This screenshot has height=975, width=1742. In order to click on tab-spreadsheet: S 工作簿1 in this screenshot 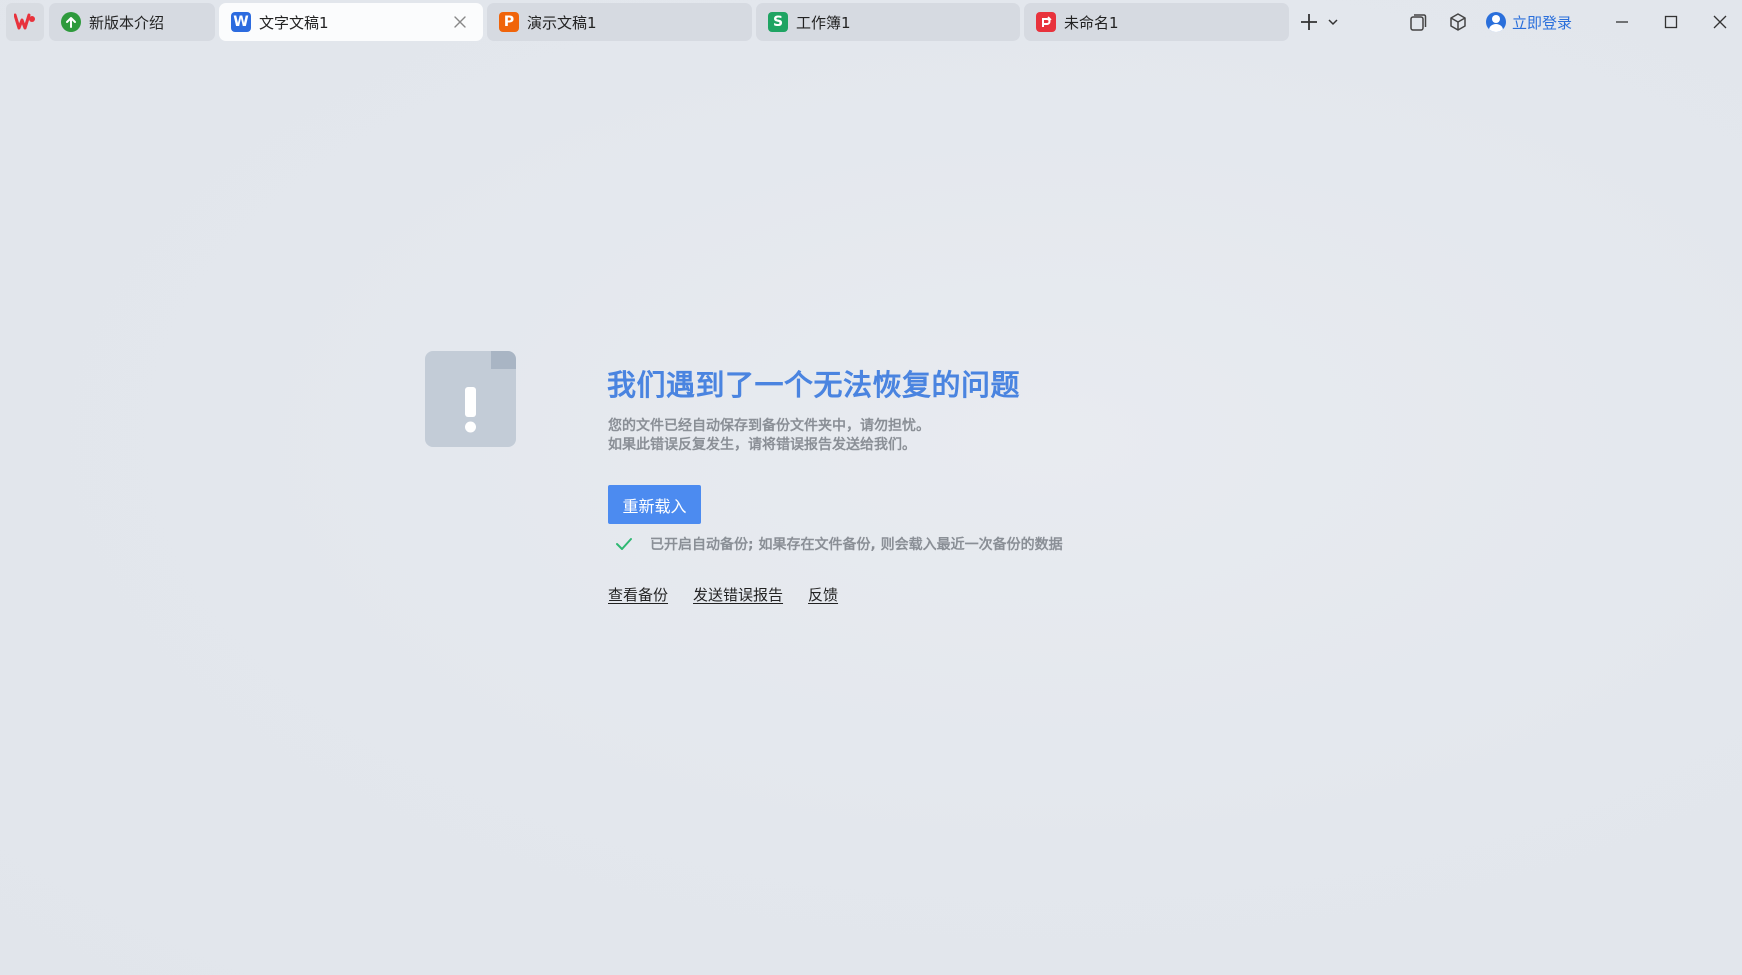, I will do `click(888, 22)`.